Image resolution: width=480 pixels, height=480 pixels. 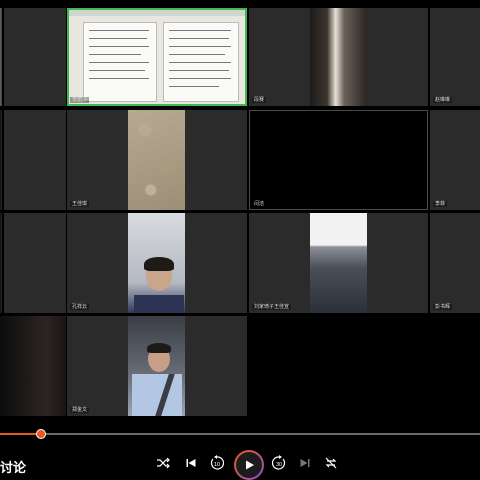 I want to click on seek-bar, so click(x=240, y=434).